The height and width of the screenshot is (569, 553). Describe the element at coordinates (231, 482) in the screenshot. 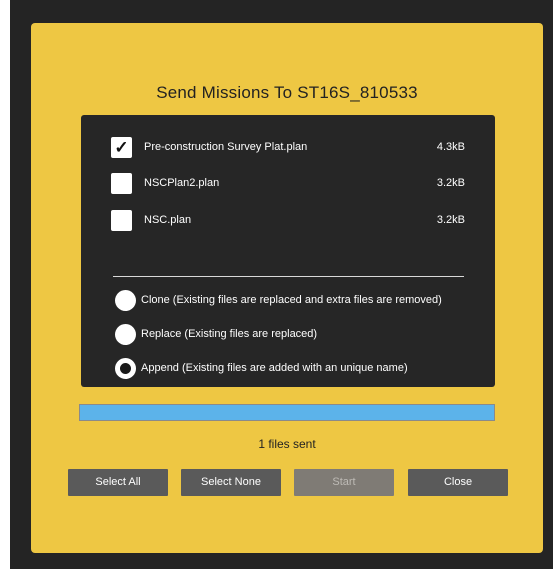

I see `select-none-button: Select None` at that location.